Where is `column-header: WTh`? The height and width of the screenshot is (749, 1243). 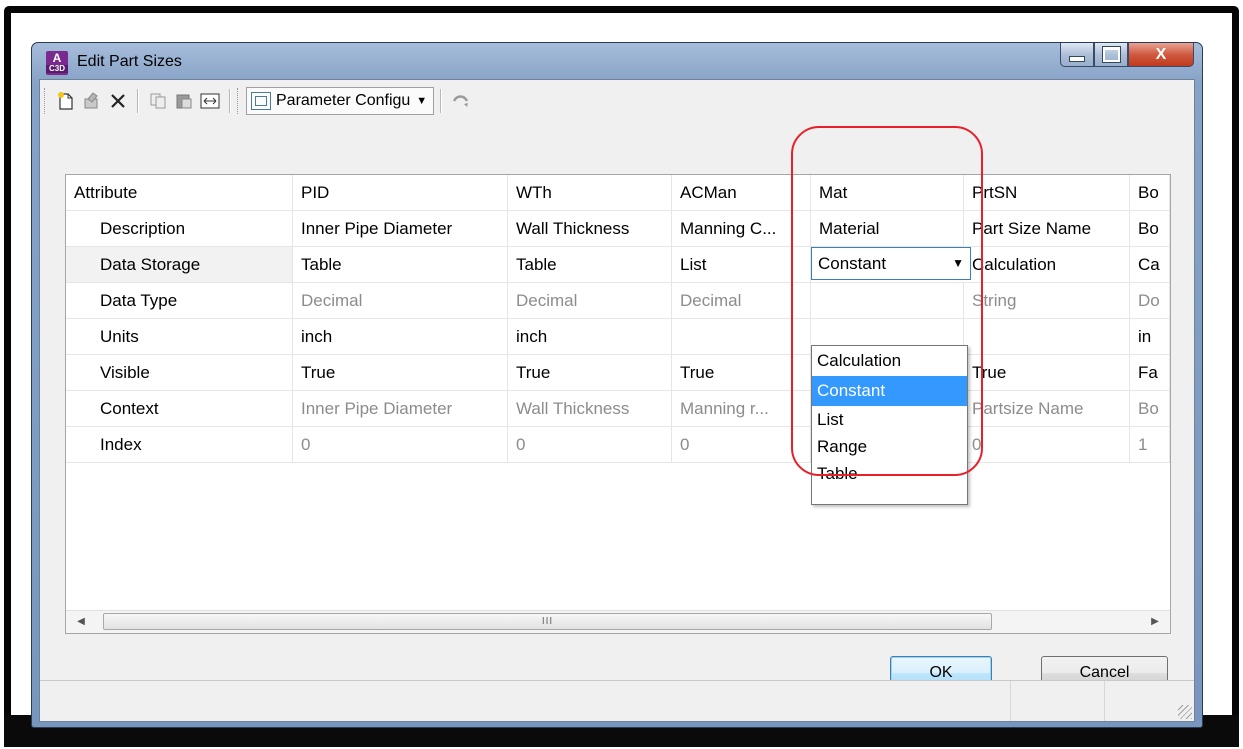
column-header: WTh is located at coordinates (590, 192).